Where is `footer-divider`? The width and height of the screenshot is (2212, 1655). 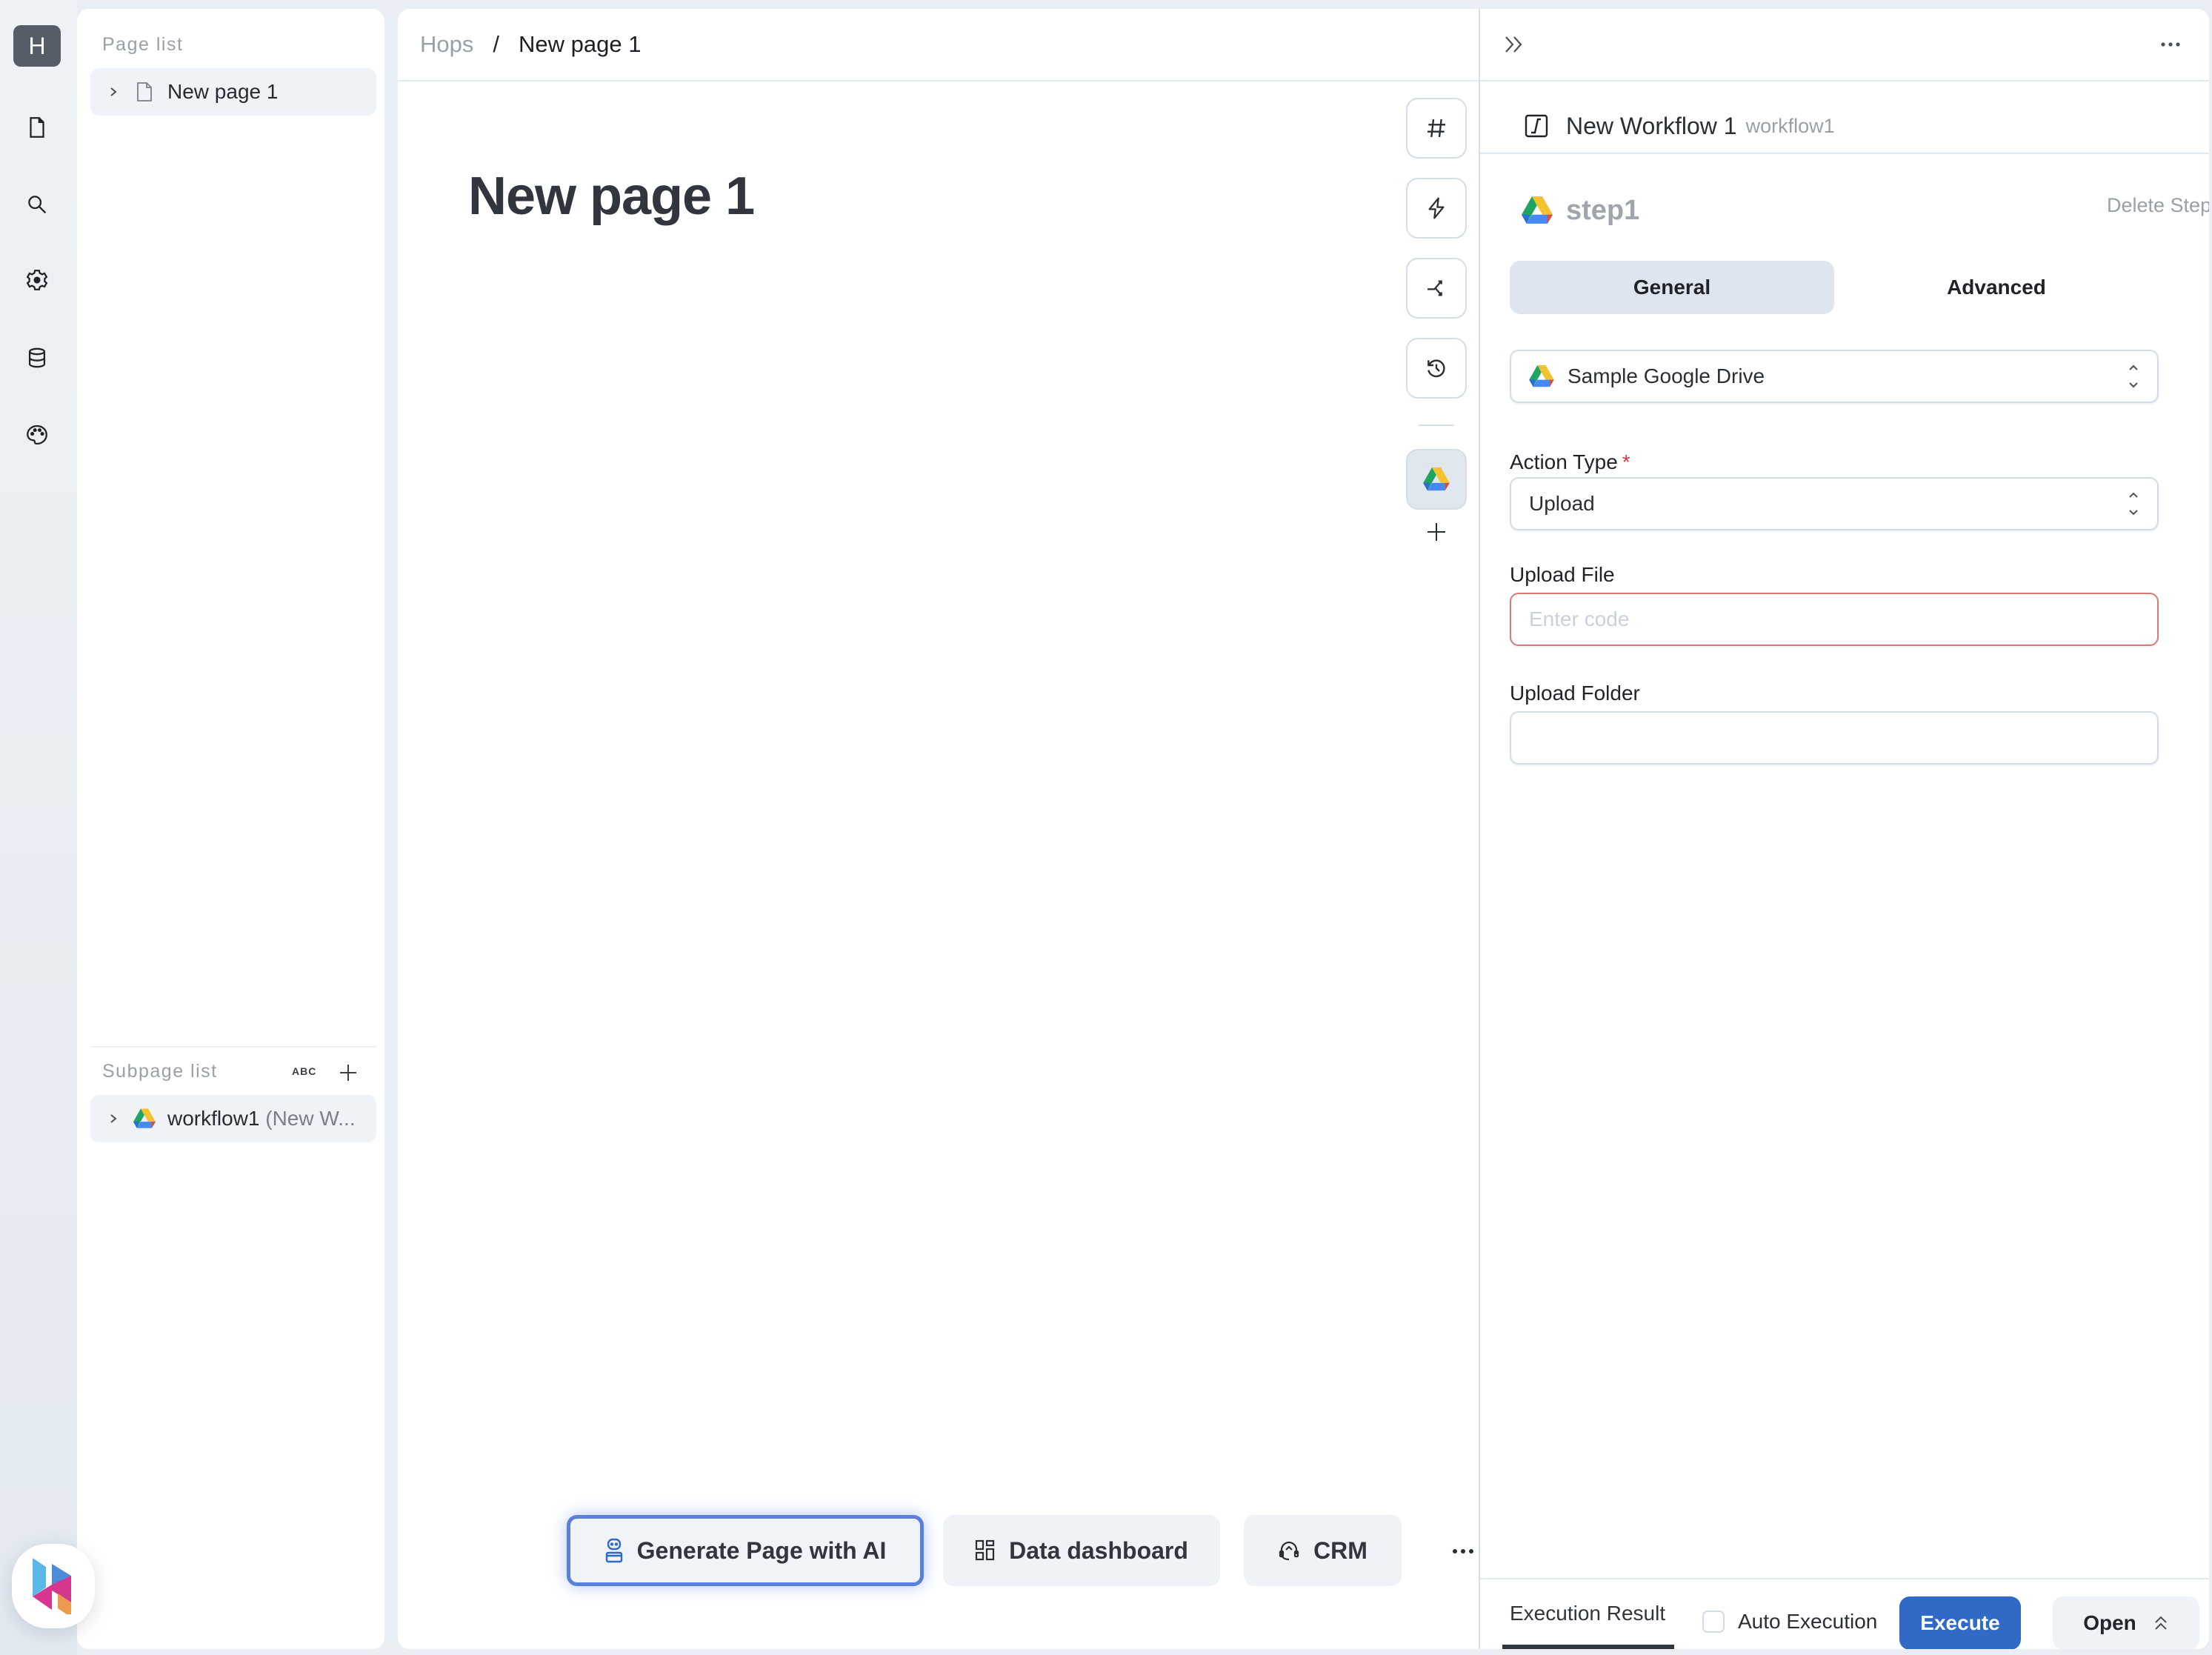
footer-divider is located at coordinates (1844, 1578).